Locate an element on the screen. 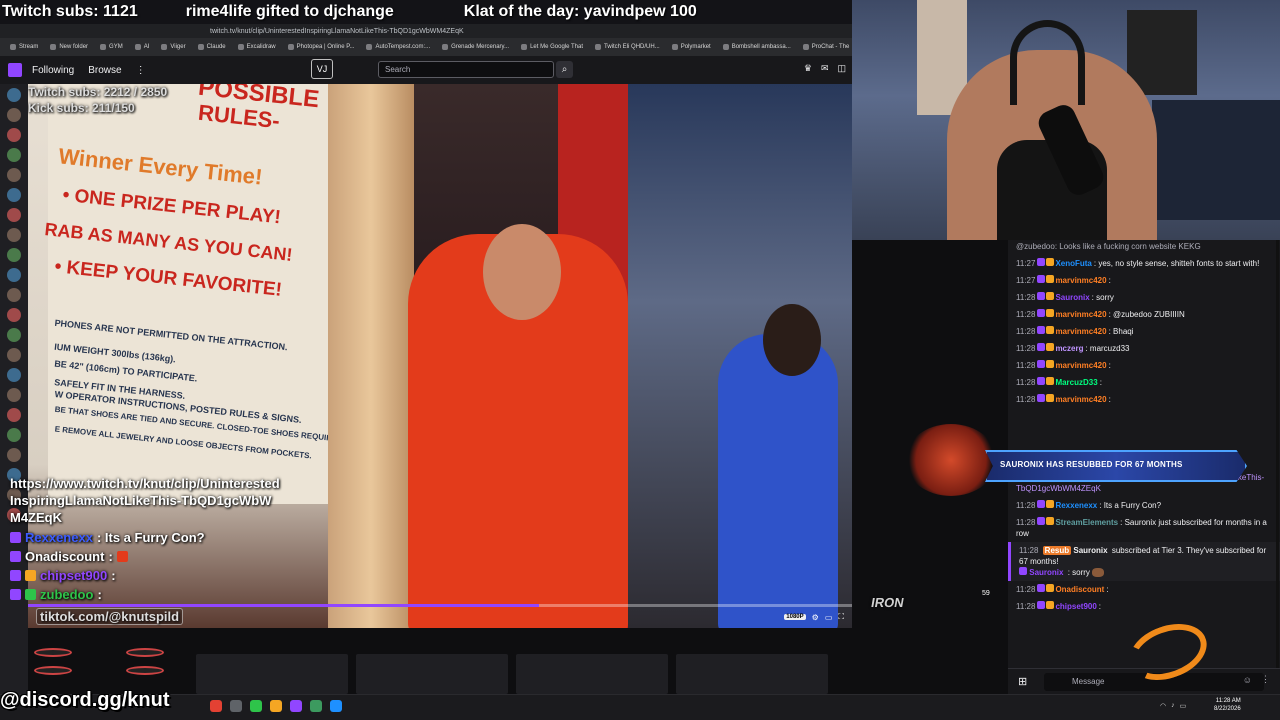 This screenshot has width=1280, height=720. bookmark-item: Let Me Google That is located at coordinates (552, 47).